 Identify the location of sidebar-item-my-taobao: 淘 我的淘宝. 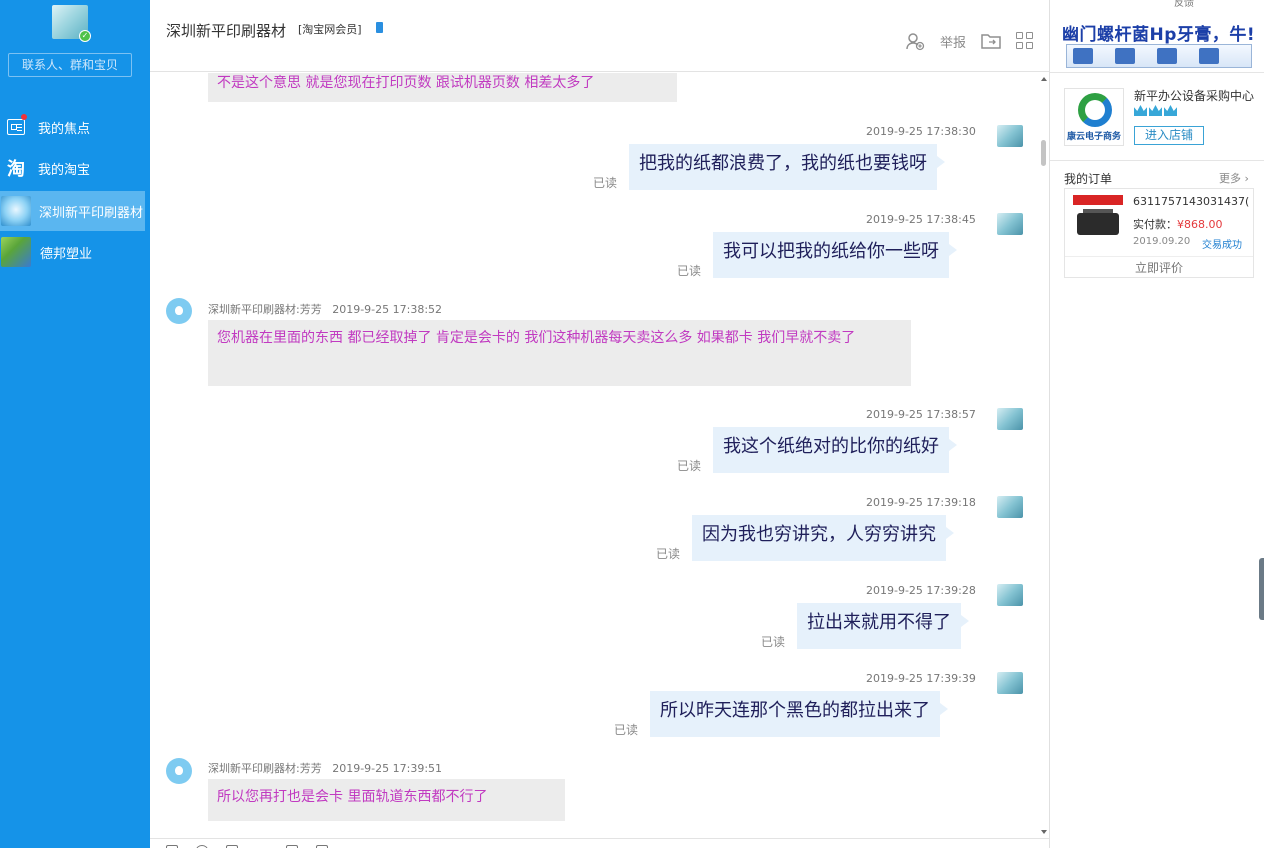
(75, 168).